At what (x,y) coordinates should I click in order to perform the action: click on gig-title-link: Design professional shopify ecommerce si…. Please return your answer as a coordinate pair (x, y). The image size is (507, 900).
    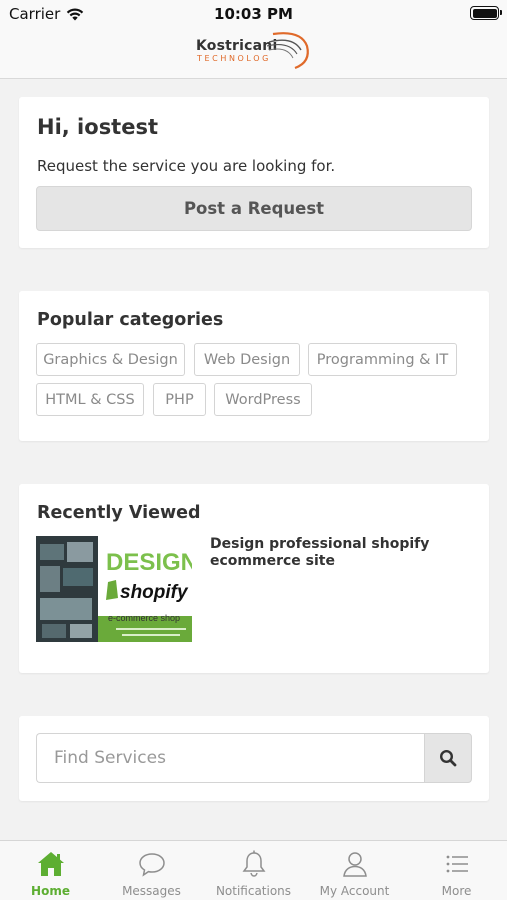
    Looking at the image, I should click on (335, 553).